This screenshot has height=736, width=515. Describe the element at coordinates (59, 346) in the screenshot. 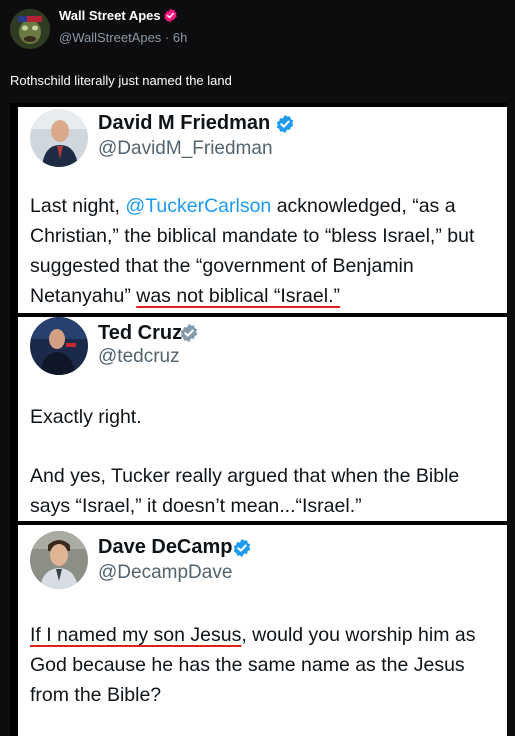

I see `cruz-avatar` at that location.